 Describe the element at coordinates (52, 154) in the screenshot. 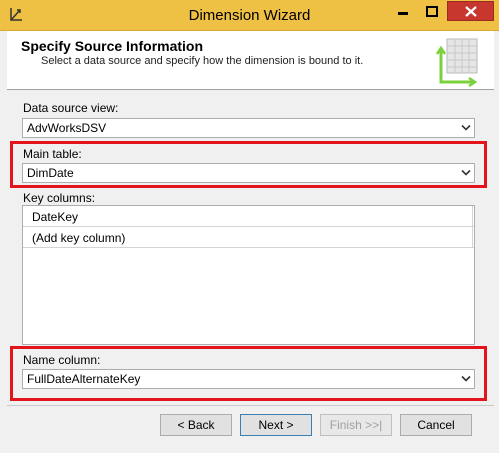

I see `main-table-label: Main table:` at that location.